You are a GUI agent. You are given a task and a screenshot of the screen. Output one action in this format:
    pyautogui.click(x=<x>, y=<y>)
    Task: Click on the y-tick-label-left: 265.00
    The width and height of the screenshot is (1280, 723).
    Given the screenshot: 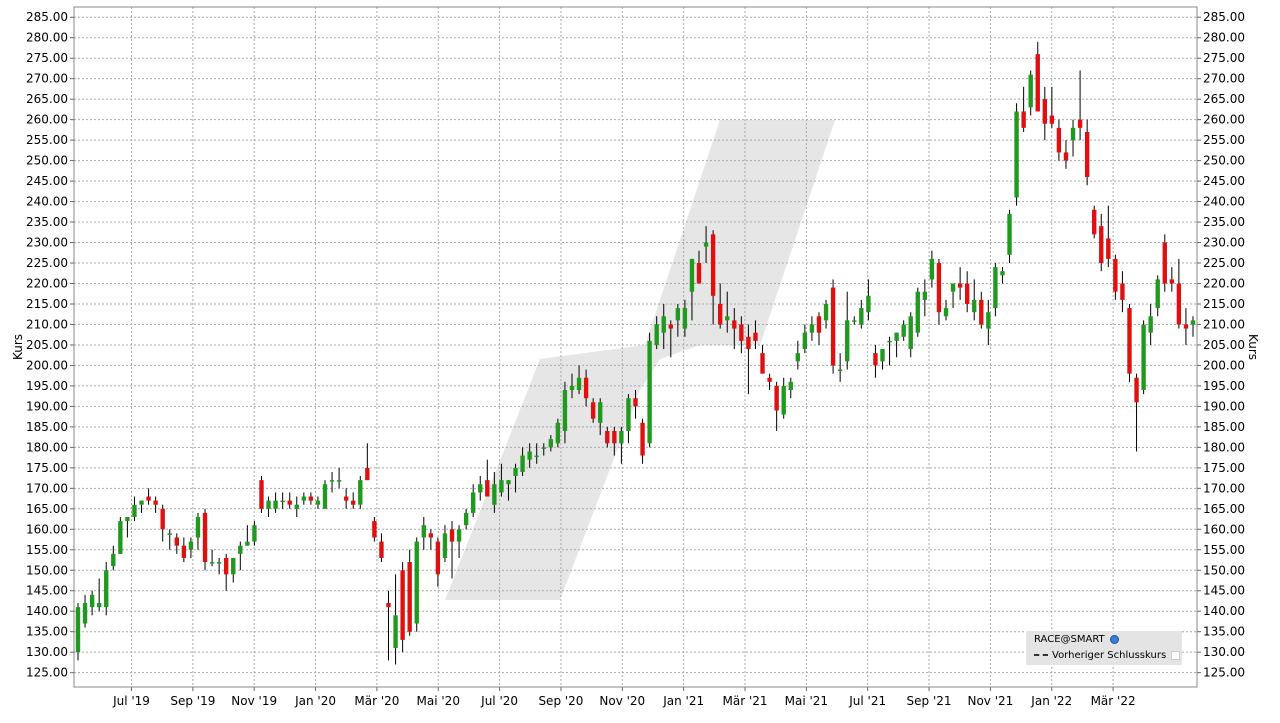 What is the action you would take?
    pyautogui.click(x=47, y=99)
    